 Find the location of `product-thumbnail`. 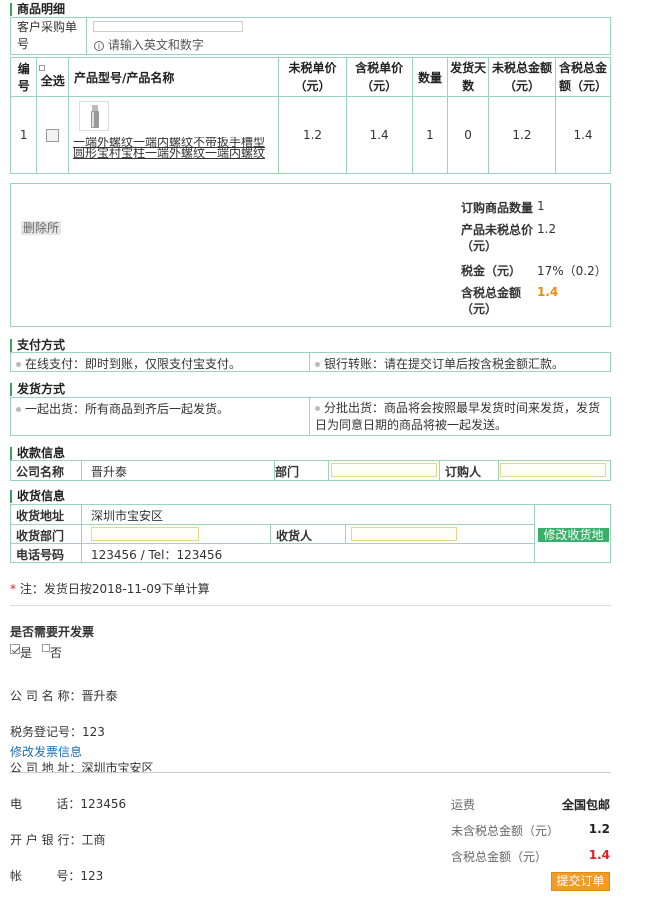

product-thumbnail is located at coordinates (93, 116).